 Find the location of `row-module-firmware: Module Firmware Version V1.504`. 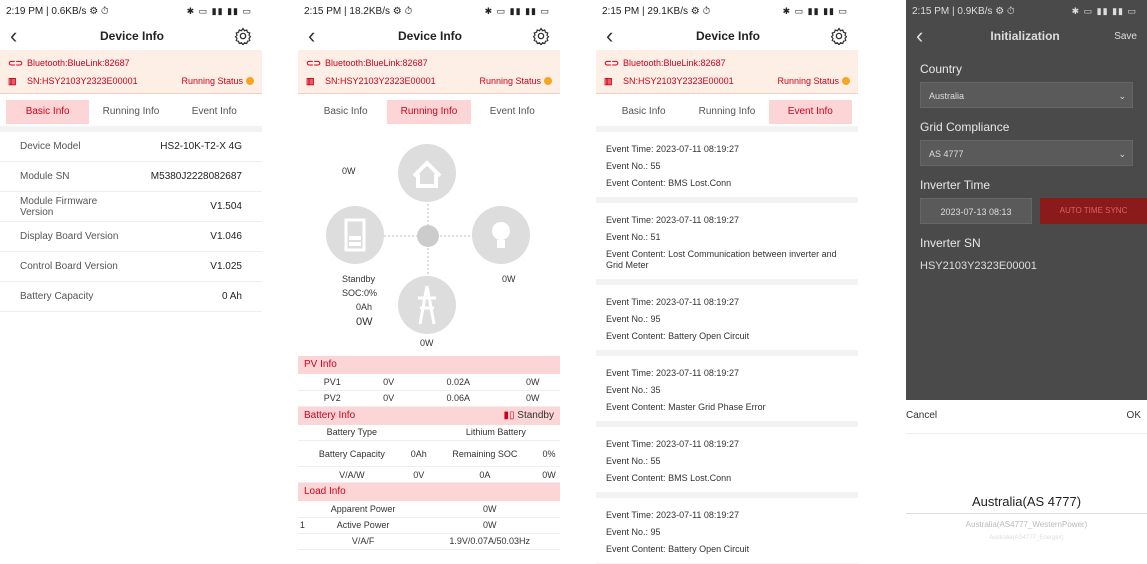

row-module-firmware: Module Firmware Version V1.504 is located at coordinates (131, 207).